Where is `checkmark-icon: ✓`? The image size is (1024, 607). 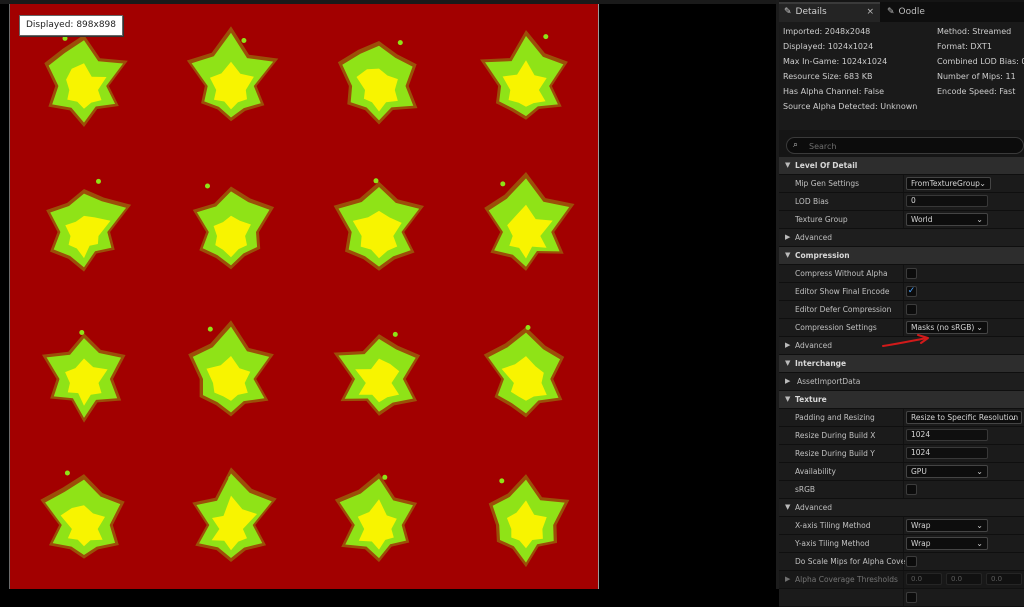 checkmark-icon: ✓ is located at coordinates (911, 291).